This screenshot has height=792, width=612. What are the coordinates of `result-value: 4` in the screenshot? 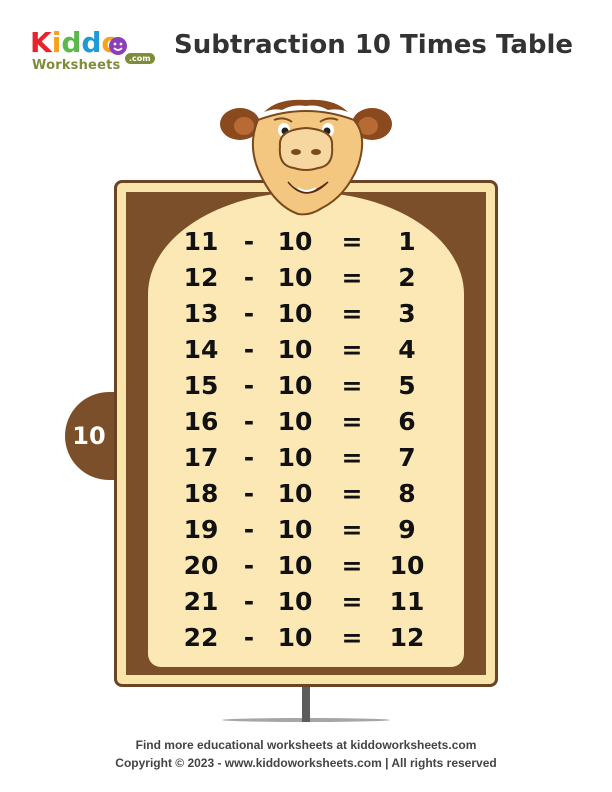 It's located at (407, 349).